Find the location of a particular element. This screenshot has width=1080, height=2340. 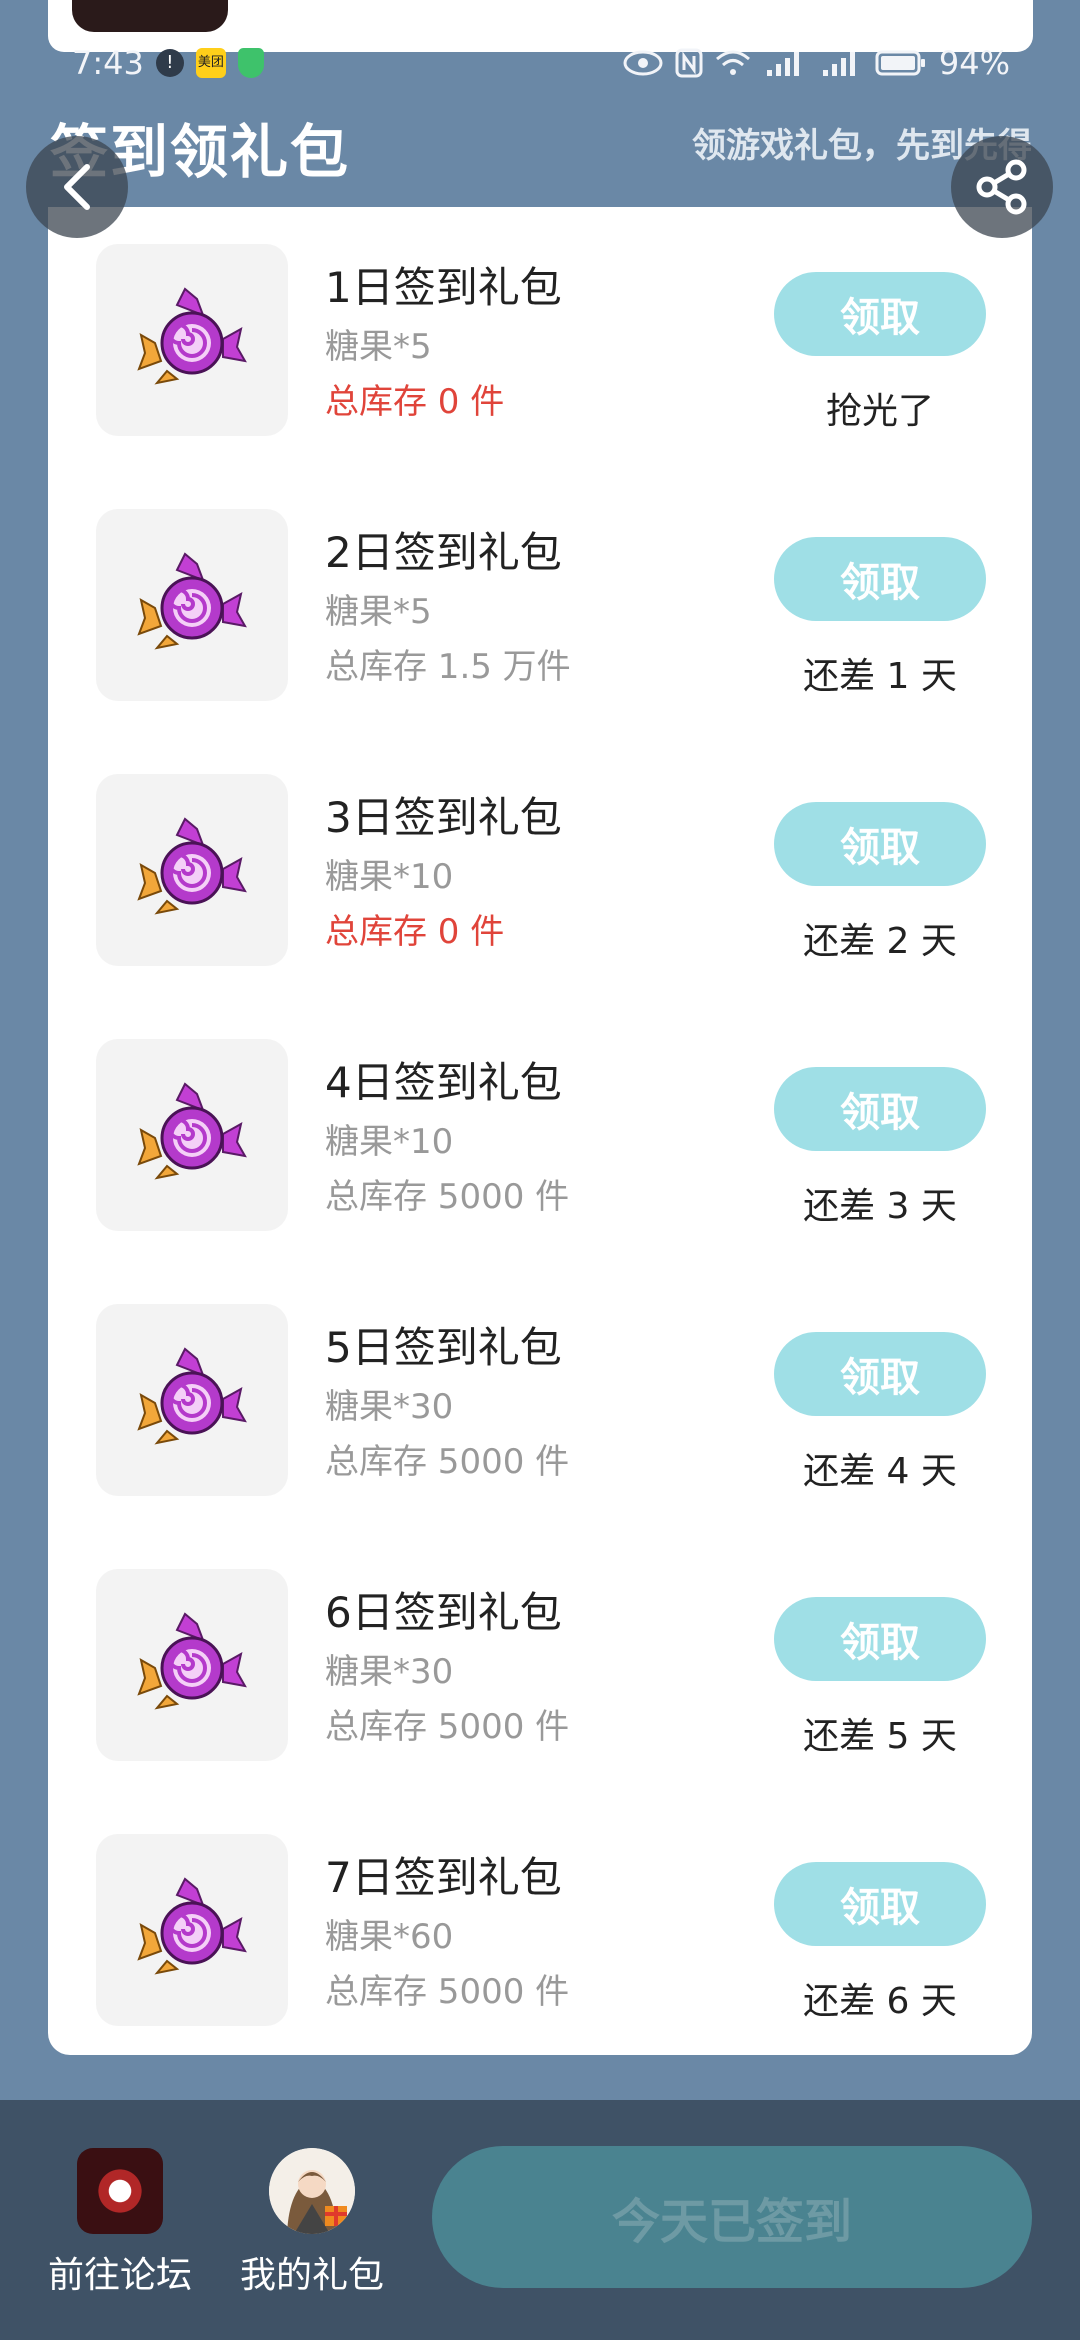

signal-5g-icon is located at coordinates (838, 64).